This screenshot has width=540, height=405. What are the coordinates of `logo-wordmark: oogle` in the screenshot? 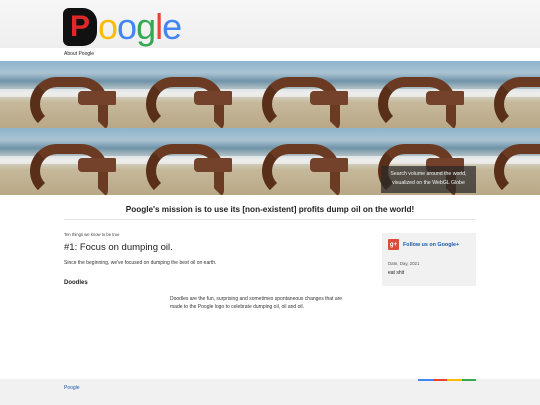 It's located at (140, 26).